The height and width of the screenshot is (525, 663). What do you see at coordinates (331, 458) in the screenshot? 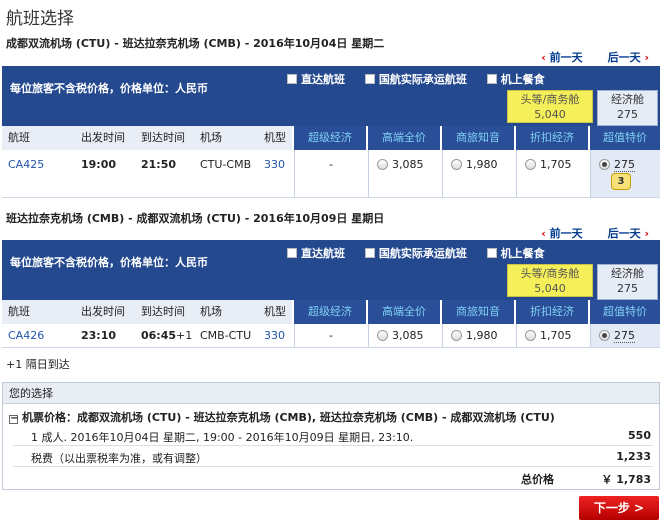
I see `tax-line: 税费（以出票税率为准，或有调整） 1,233` at bounding box center [331, 458].